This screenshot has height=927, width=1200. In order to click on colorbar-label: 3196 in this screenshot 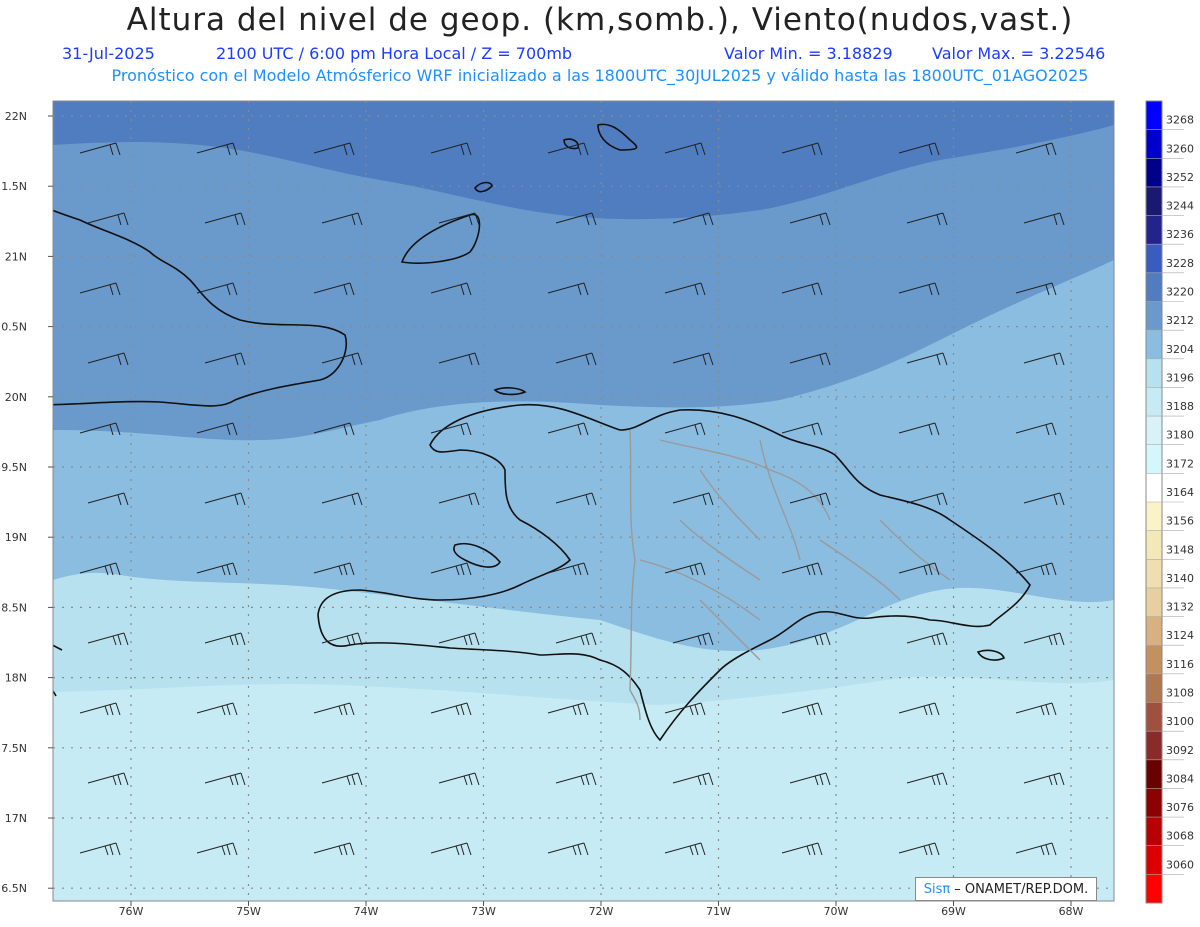, I will do `click(1180, 377)`.